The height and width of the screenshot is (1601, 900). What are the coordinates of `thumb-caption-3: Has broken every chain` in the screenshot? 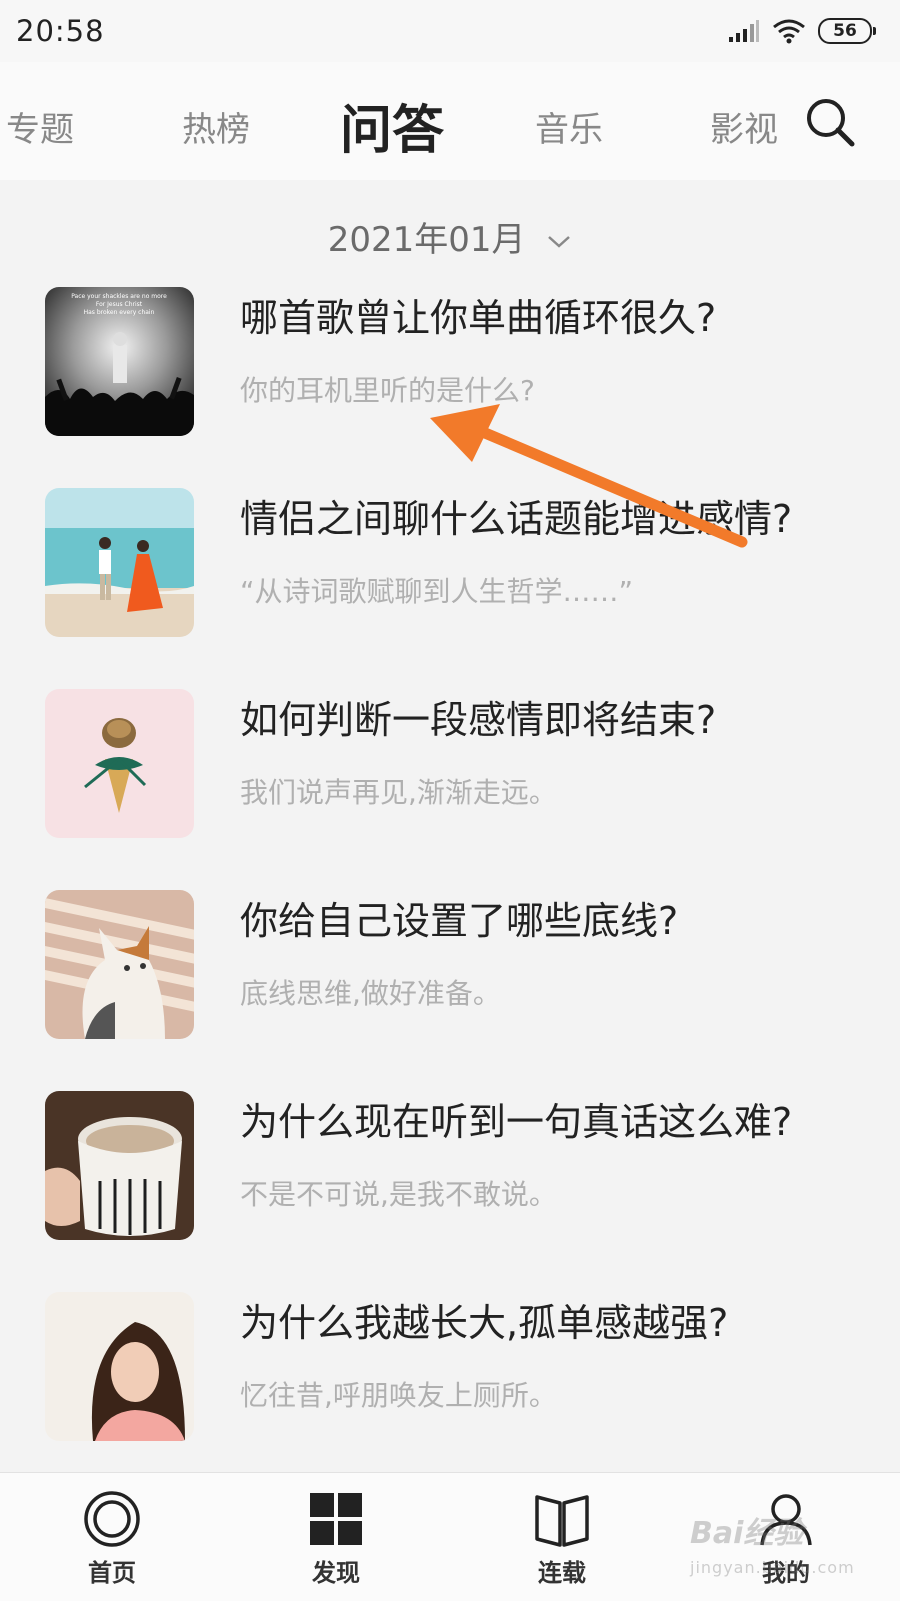 It's located at (119, 312).